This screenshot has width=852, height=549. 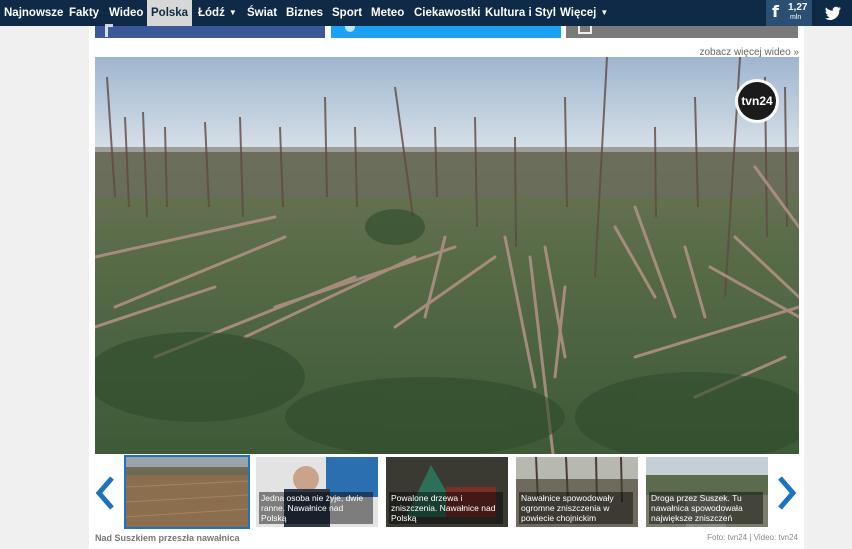 What do you see at coordinates (578, 13) in the screenshot?
I see `nav-label: Więcej` at bounding box center [578, 13].